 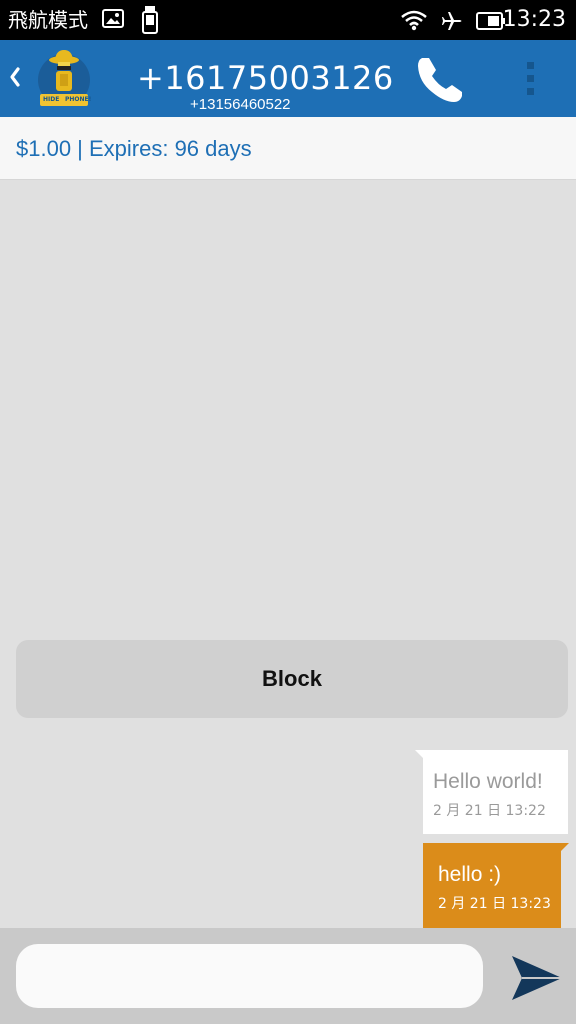 What do you see at coordinates (51, 99) in the screenshot?
I see `logo-text-left: HIDE` at bounding box center [51, 99].